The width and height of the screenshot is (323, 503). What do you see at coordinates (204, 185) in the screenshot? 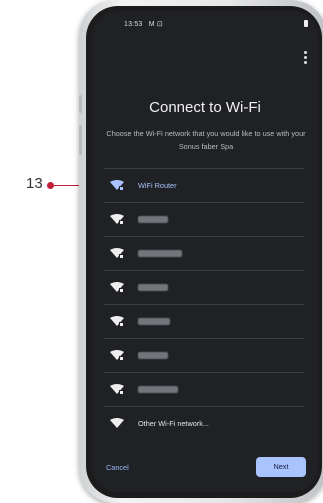
I see `network-item-selected: WiFi Router` at bounding box center [204, 185].